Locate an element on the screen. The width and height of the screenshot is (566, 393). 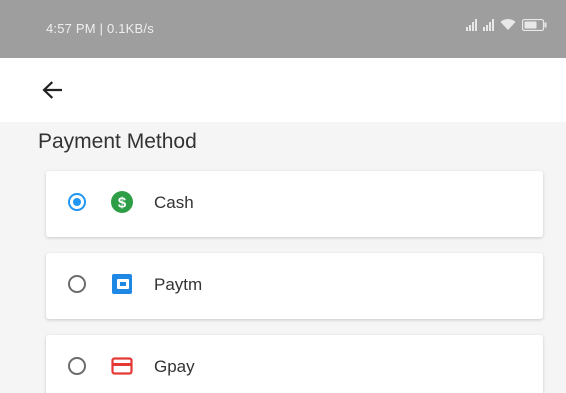
option-label: Cash is located at coordinates (174, 202).